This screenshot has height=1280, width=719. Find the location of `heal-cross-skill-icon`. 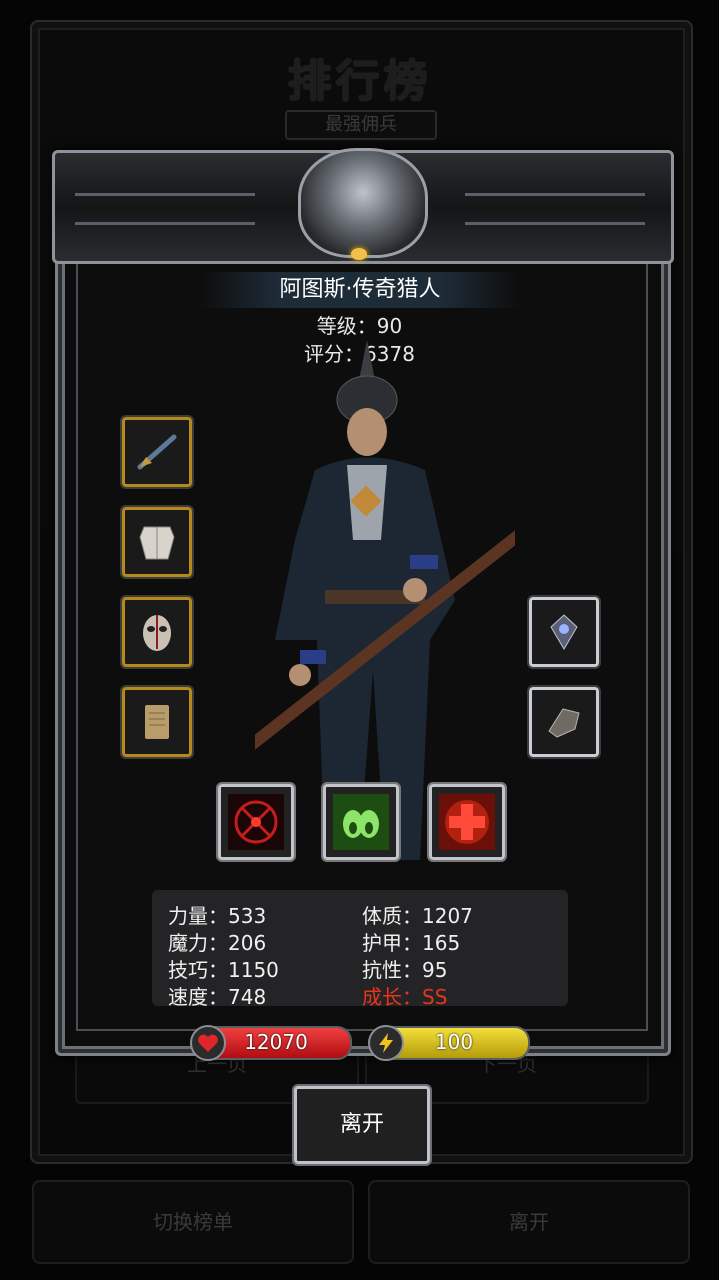

heal-cross-skill-icon is located at coordinates (467, 822).